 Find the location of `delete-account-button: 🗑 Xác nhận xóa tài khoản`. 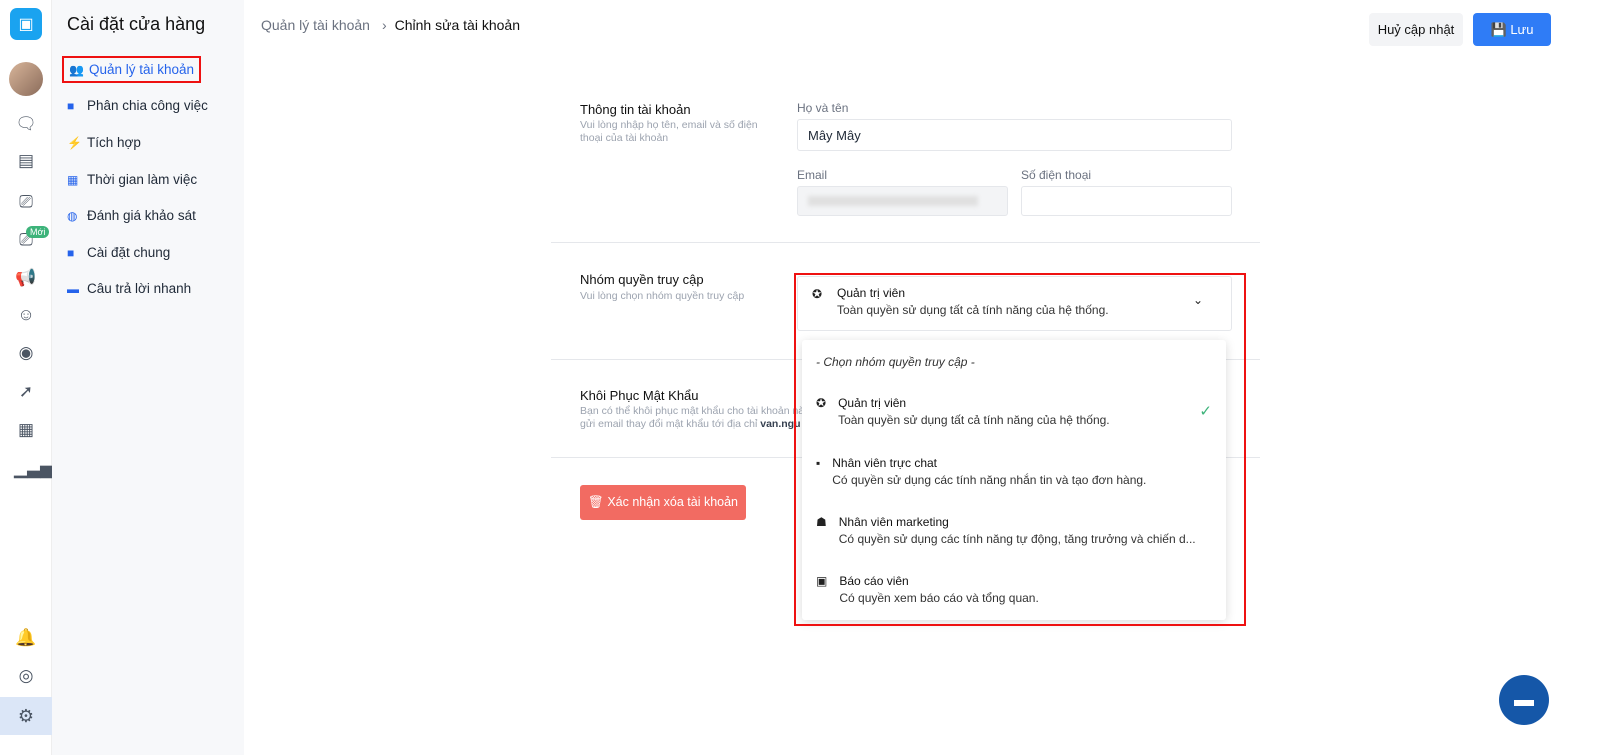

delete-account-button: 🗑 Xác nhận xóa tài khoản is located at coordinates (663, 502).